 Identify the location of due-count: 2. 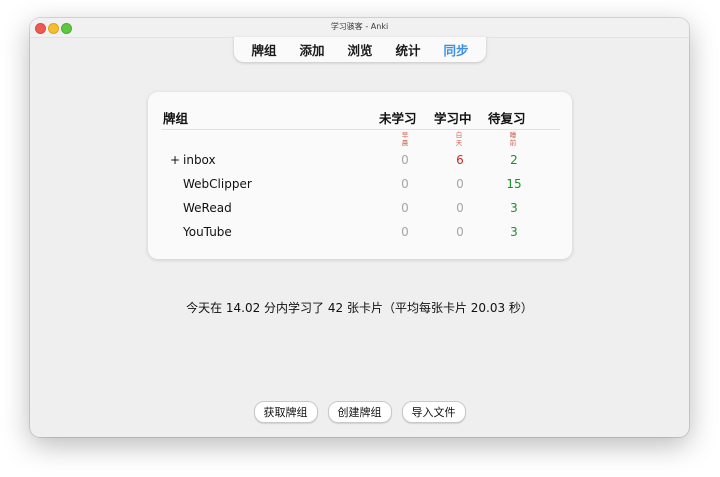
(514, 160).